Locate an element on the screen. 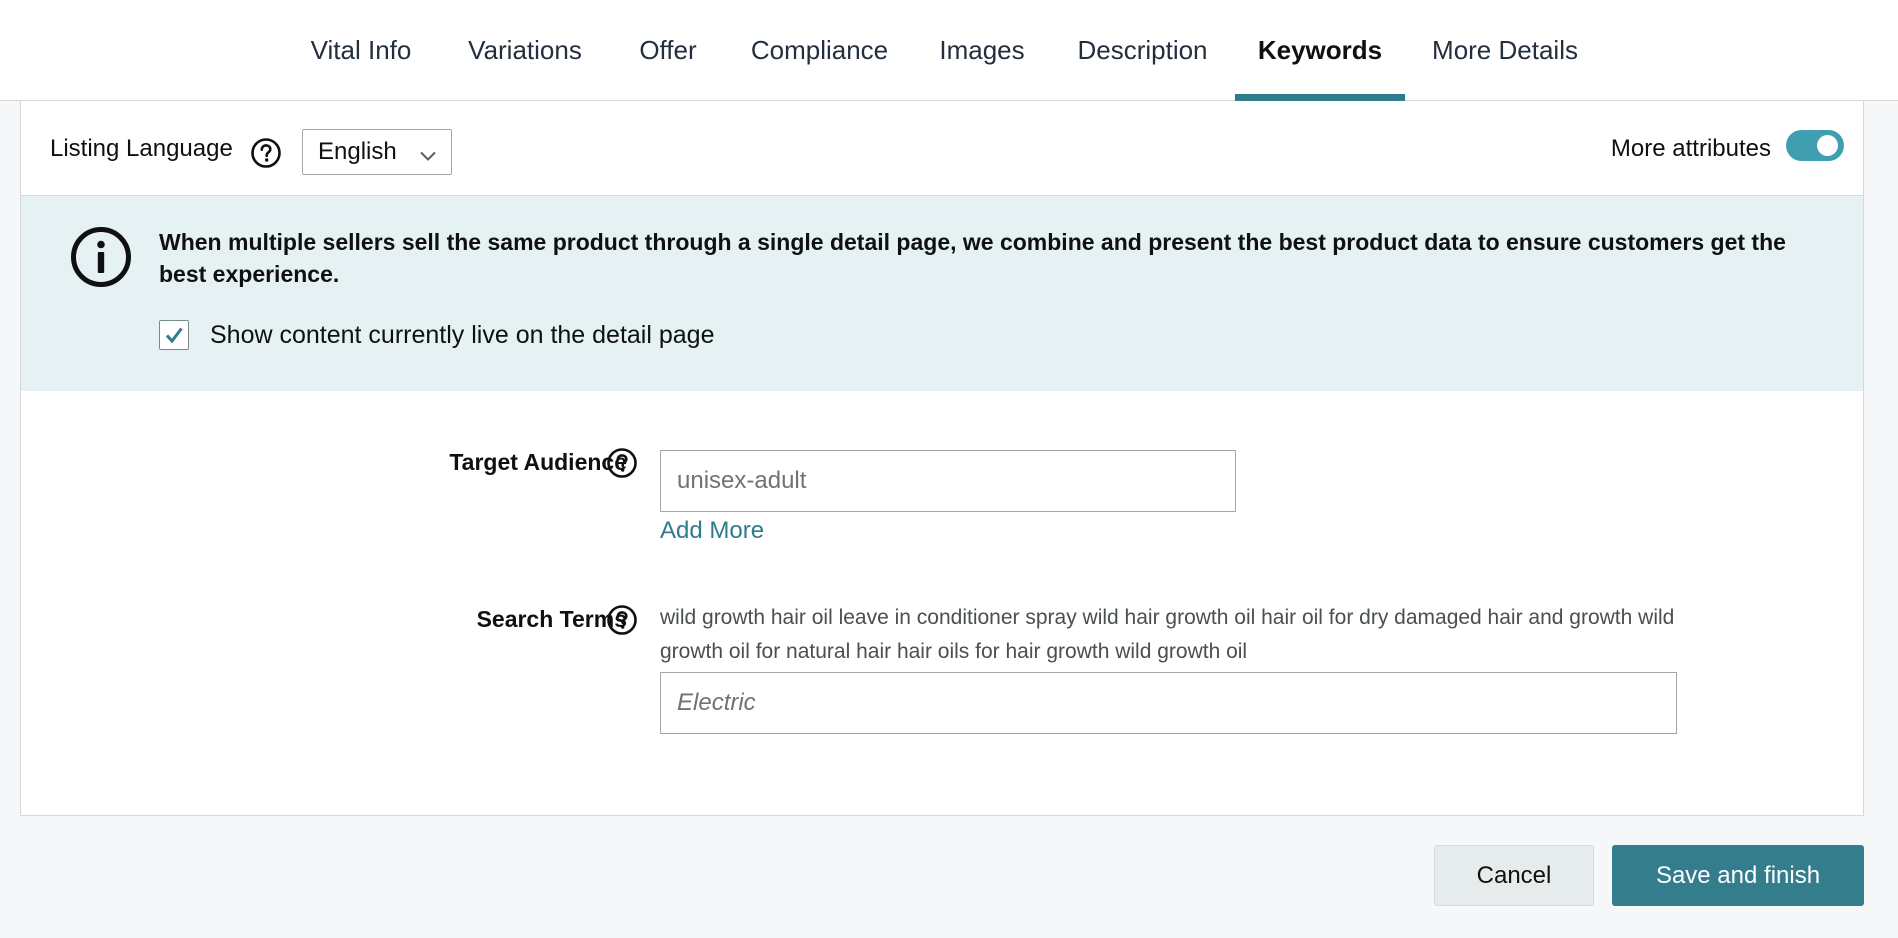  show-live-content-checkbox is located at coordinates (174, 335).